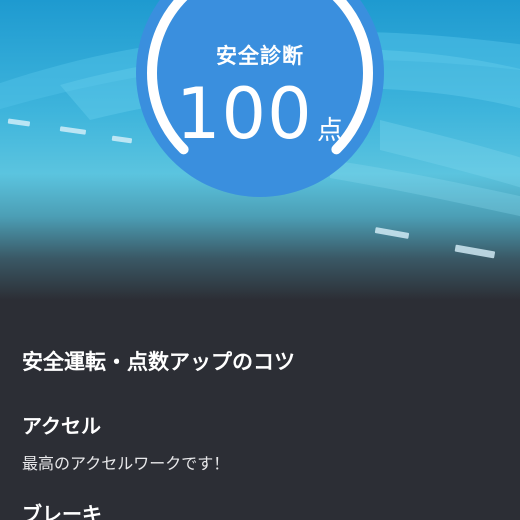 The width and height of the screenshot is (520, 520). What do you see at coordinates (126, 463) in the screenshot?
I see `tip-text-accelerator: 最高のアクセルワークです！` at bounding box center [126, 463].